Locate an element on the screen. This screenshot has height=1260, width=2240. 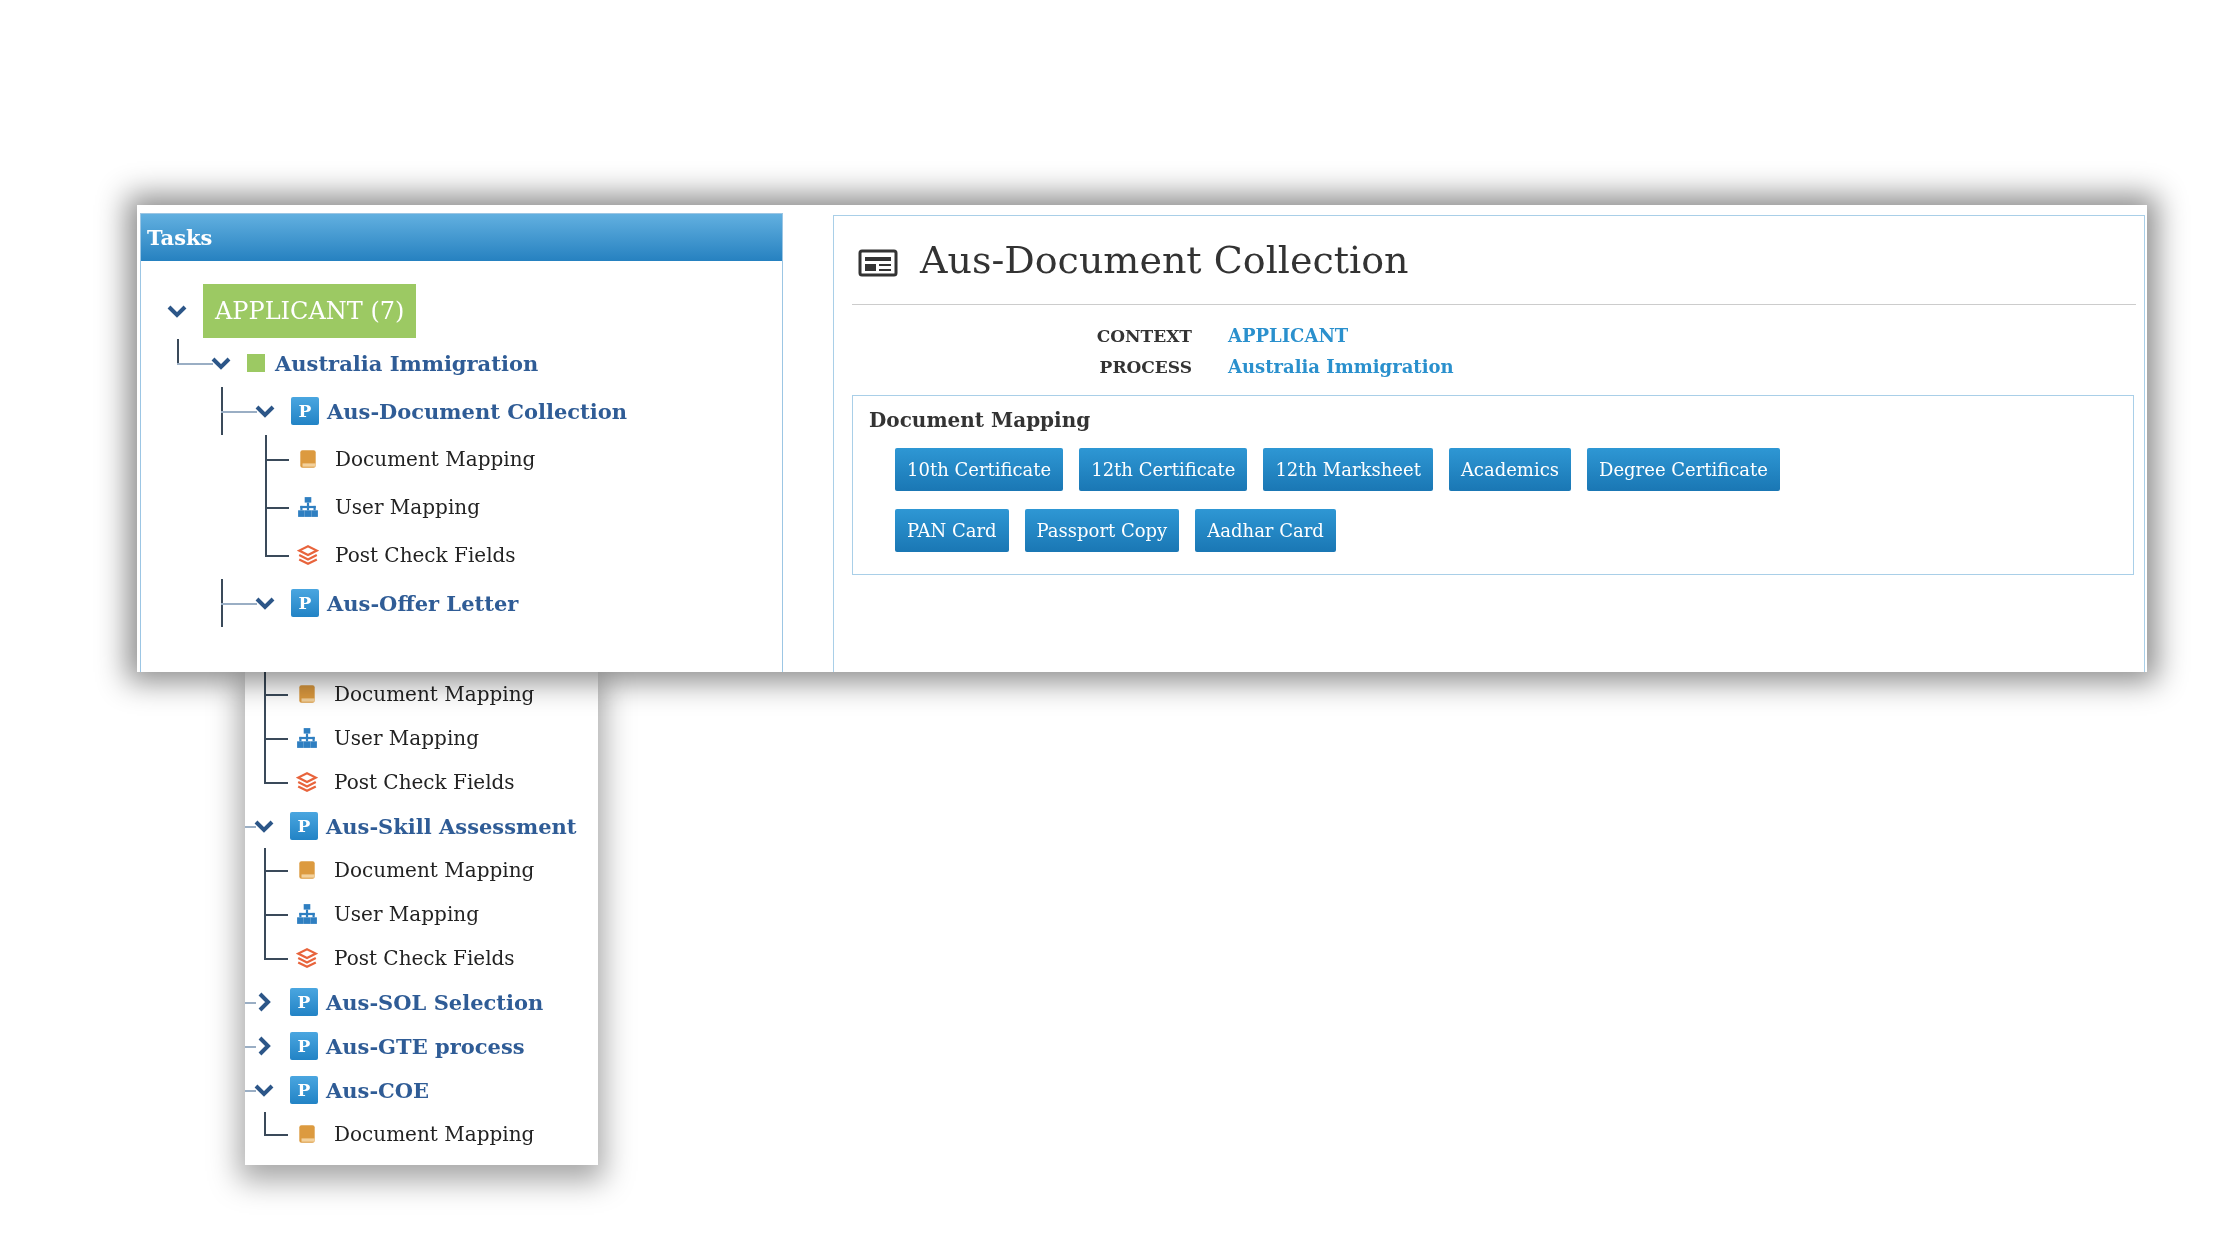
document-tag-button: Academics is located at coordinates (1509, 469).